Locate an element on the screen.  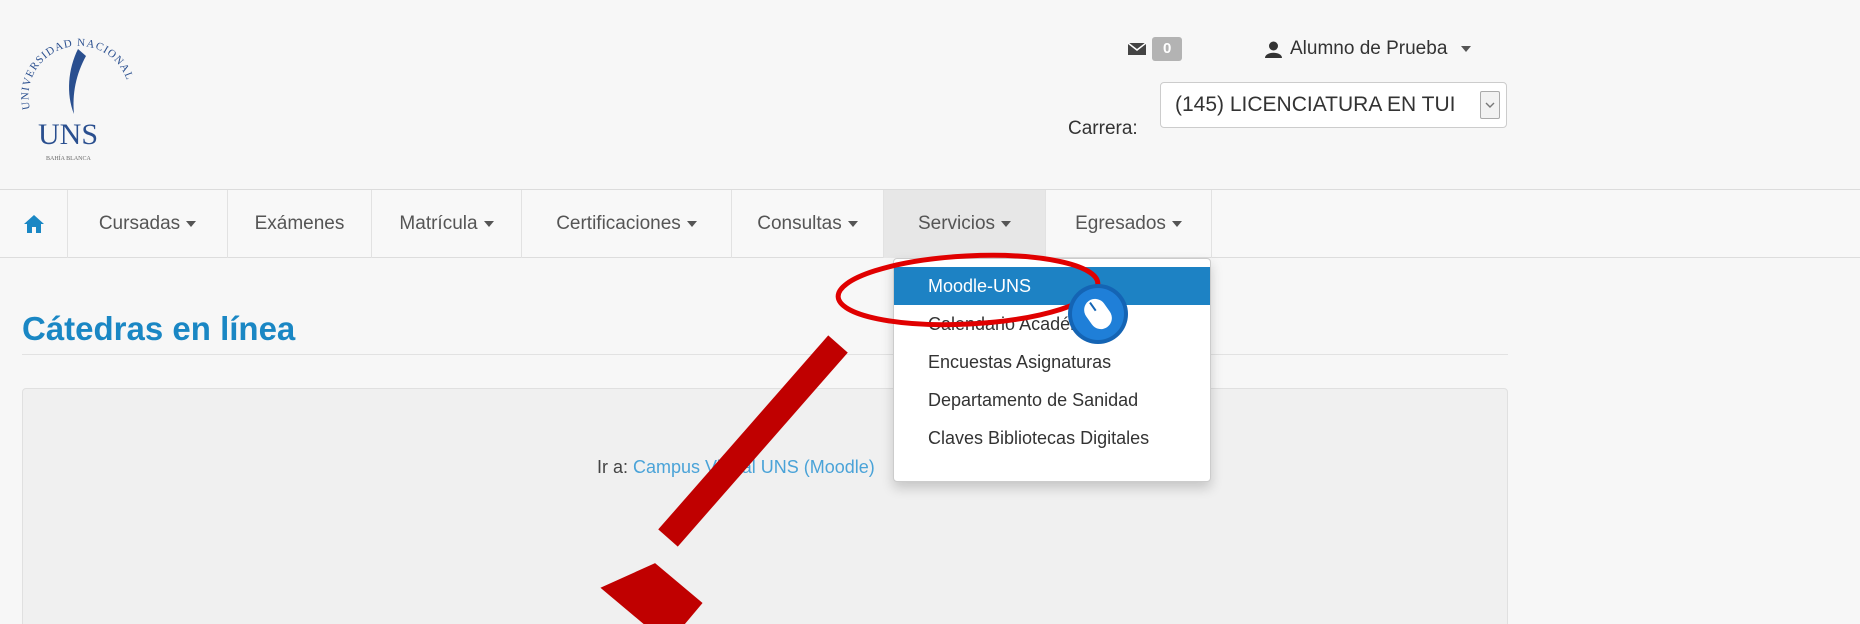
nav-examenes: Exámenes is located at coordinates (300, 224).